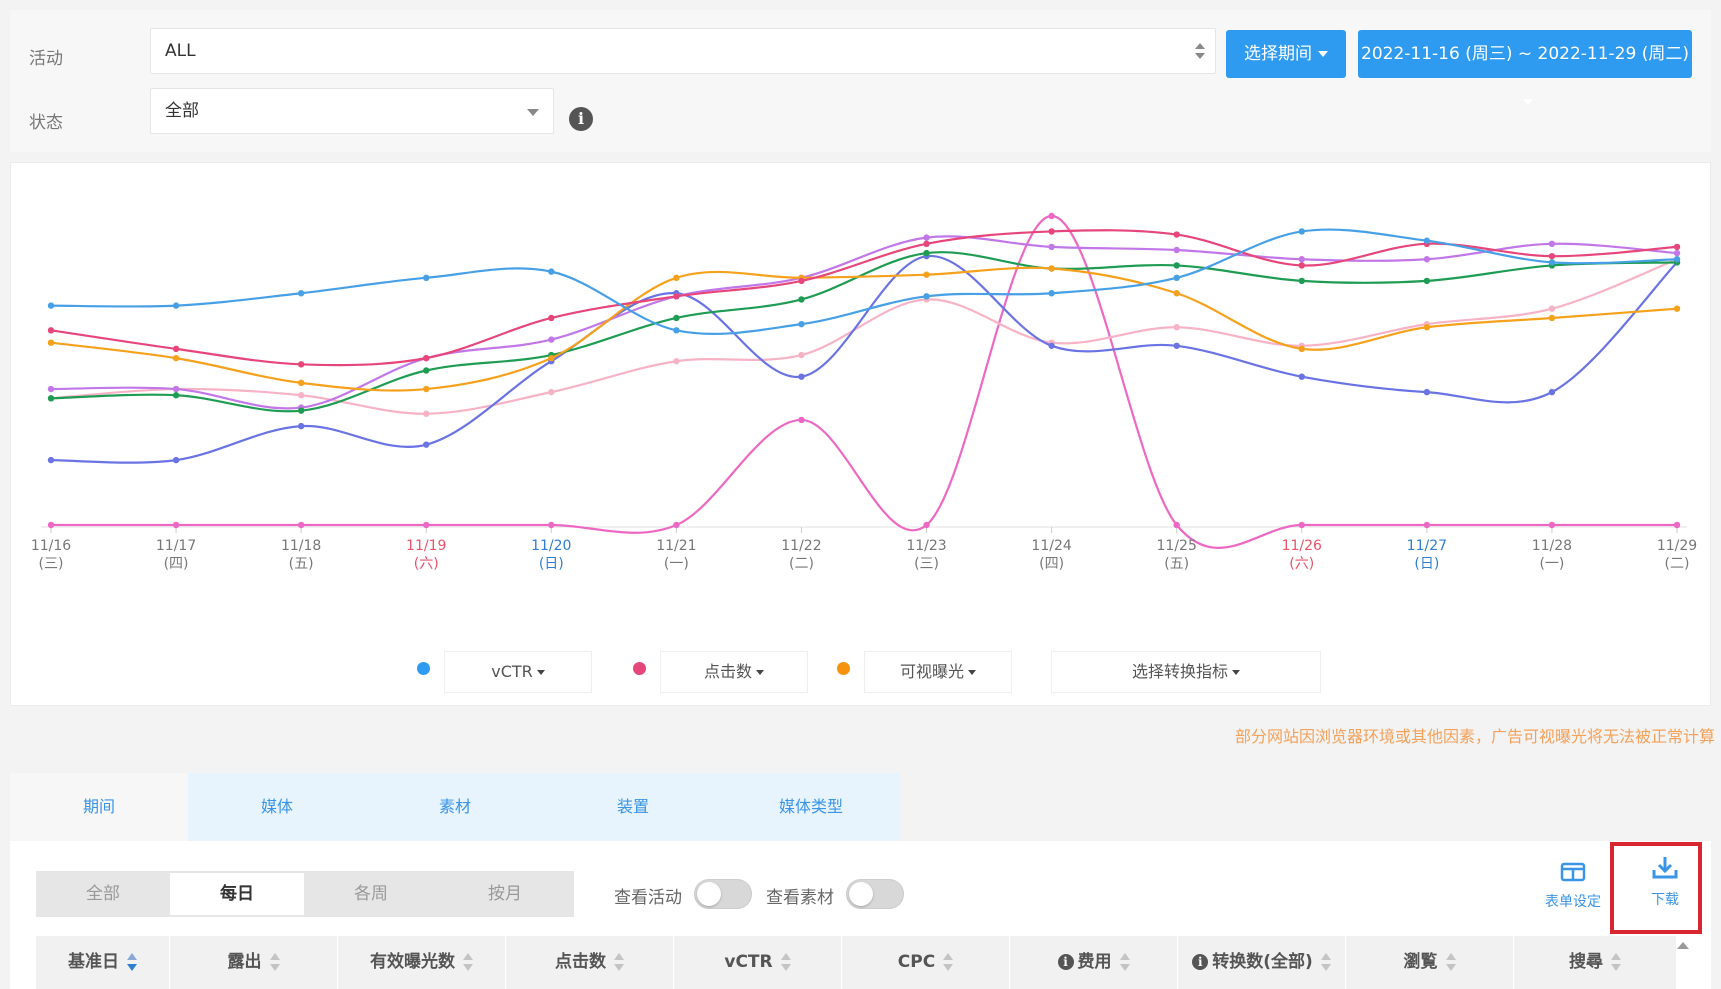  Describe the element at coordinates (1683, 945) in the screenshot. I see `scroll-up-arrow-icon` at that location.